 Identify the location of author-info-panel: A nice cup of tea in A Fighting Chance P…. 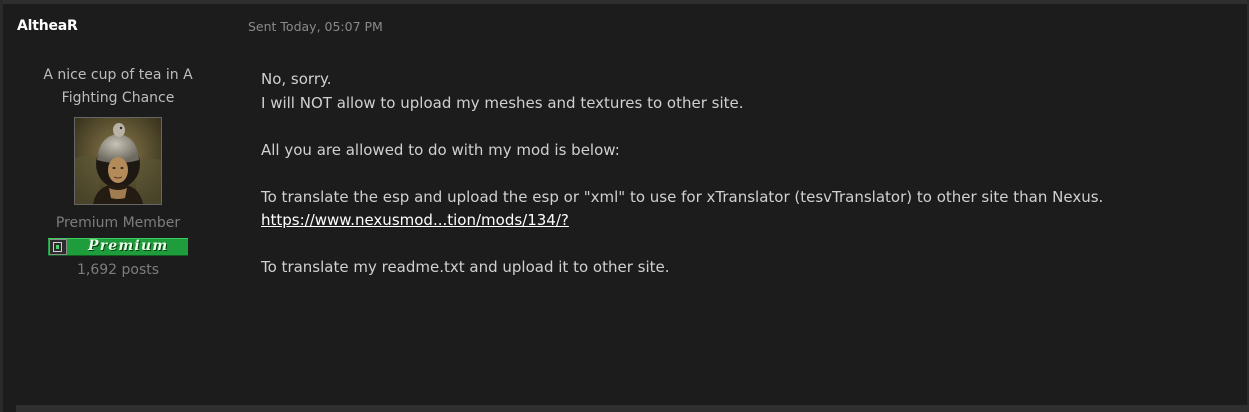
(118, 172).